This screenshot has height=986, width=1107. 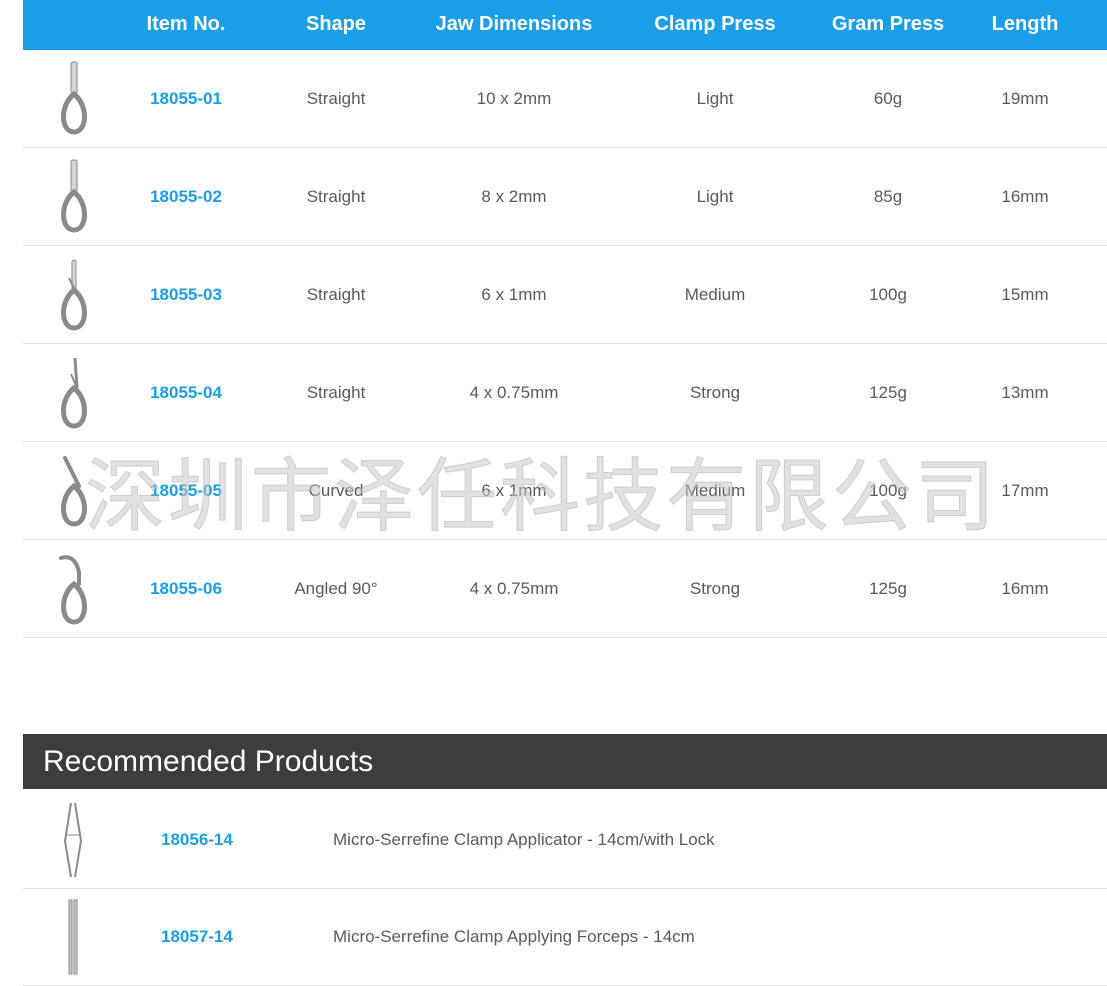 I want to click on length-cell: 19mm, so click(x=1025, y=98).